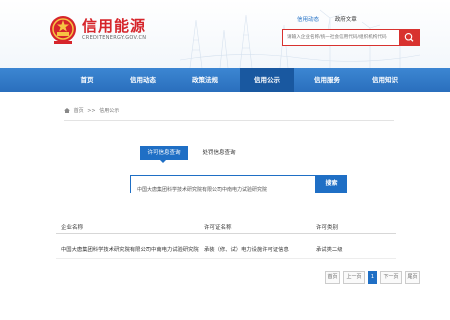  What do you see at coordinates (79, 111) in the screenshot?
I see `breadcrumb-home: 首页` at bounding box center [79, 111].